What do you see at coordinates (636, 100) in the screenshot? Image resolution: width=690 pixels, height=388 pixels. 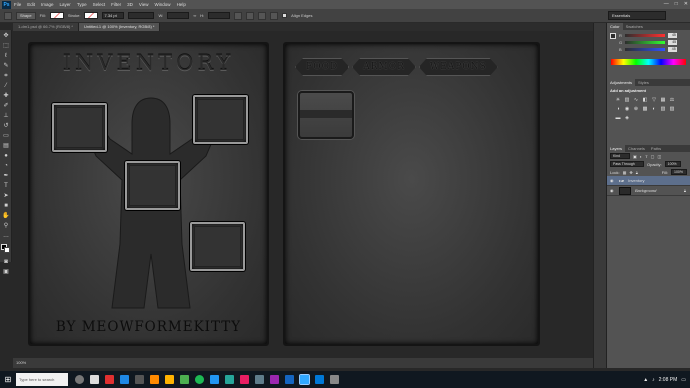 I see `curves-icon: ∿` at bounding box center [636, 100].